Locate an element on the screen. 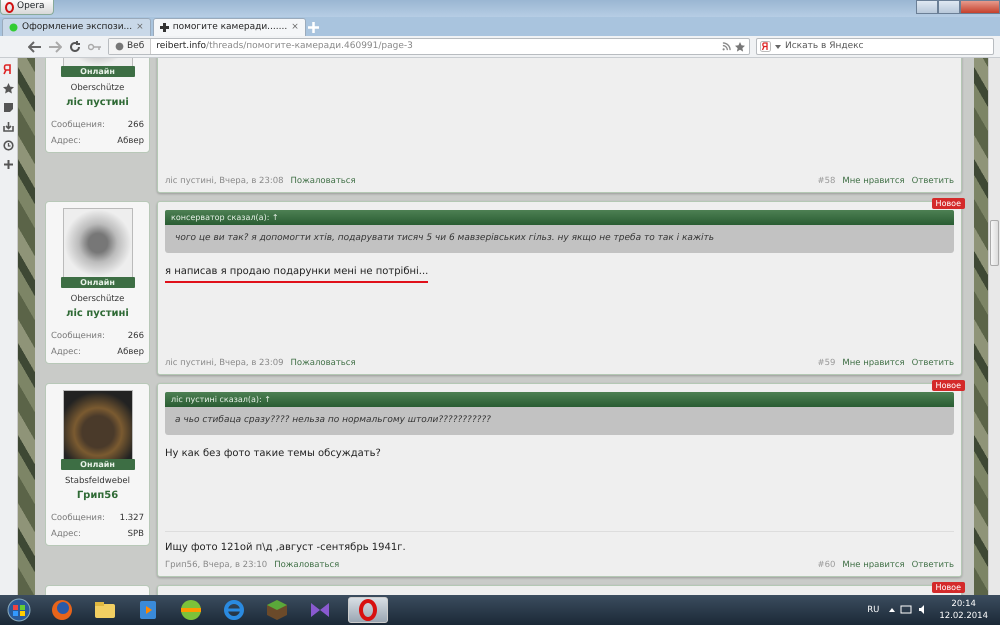 This screenshot has width=1000, height=625. language-indicator: RU is located at coordinates (873, 610).